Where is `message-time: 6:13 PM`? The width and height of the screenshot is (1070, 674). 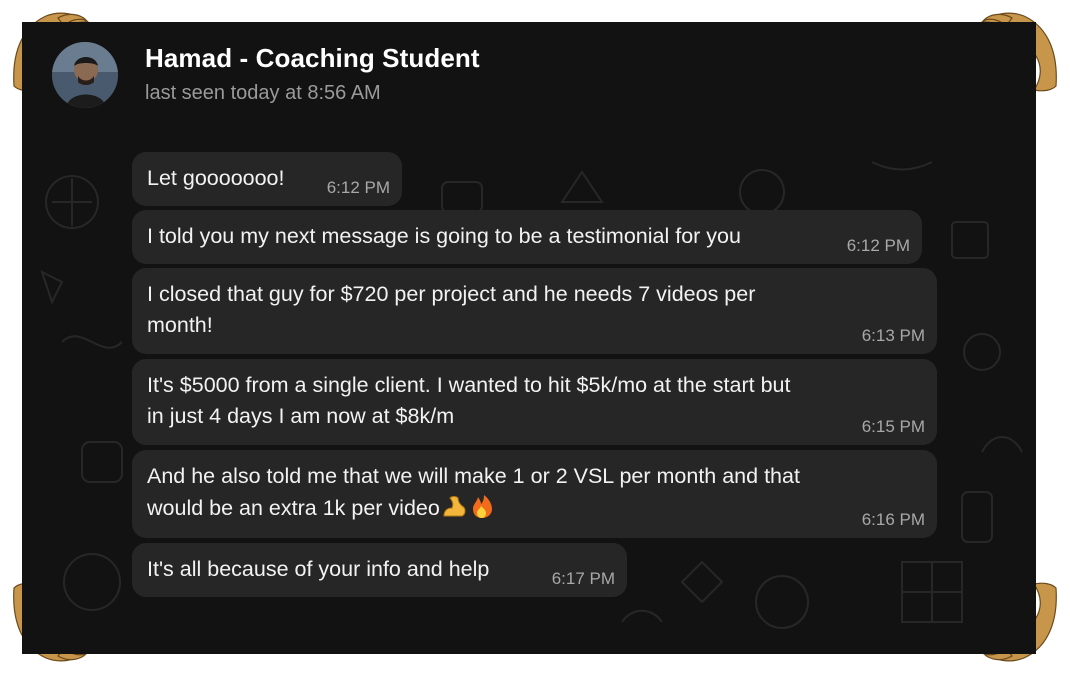
message-time: 6:13 PM is located at coordinates (893, 335).